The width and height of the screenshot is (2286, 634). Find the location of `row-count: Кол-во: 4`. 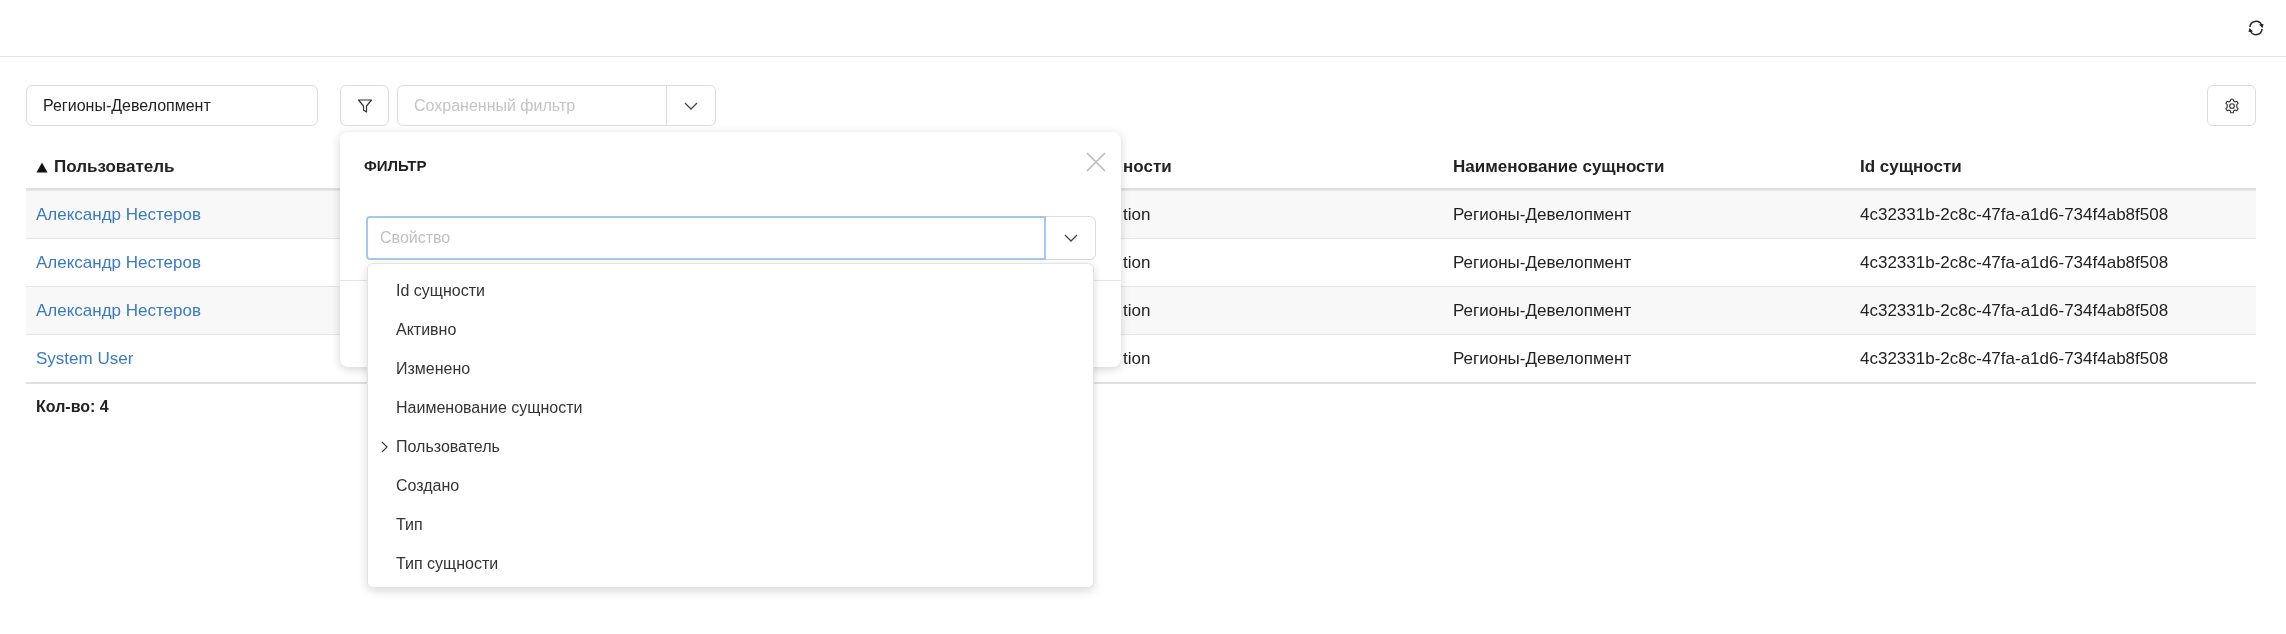

row-count: Кол-во: 4 is located at coordinates (72, 407).